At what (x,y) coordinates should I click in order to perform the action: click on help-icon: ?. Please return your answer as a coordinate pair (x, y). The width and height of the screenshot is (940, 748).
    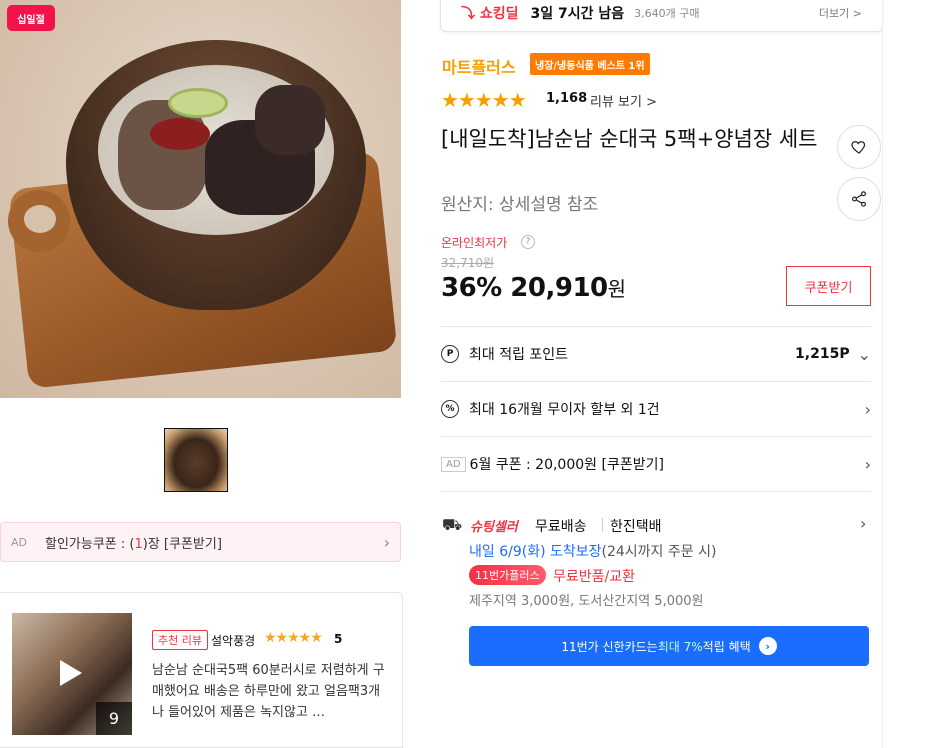
    Looking at the image, I should click on (528, 242).